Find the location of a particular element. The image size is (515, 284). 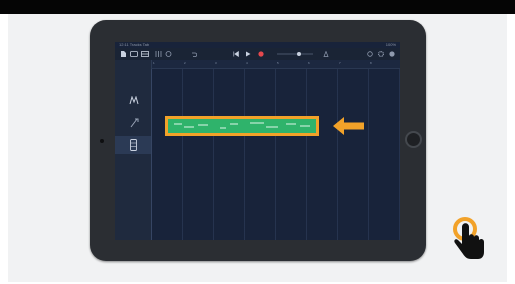

toolbar is located at coordinates (257, 54).